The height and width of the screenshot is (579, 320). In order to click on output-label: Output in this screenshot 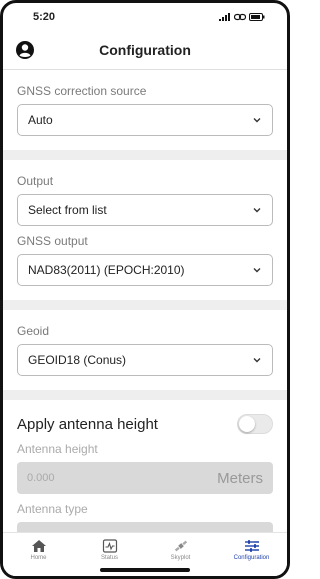, I will do `click(35, 181)`.